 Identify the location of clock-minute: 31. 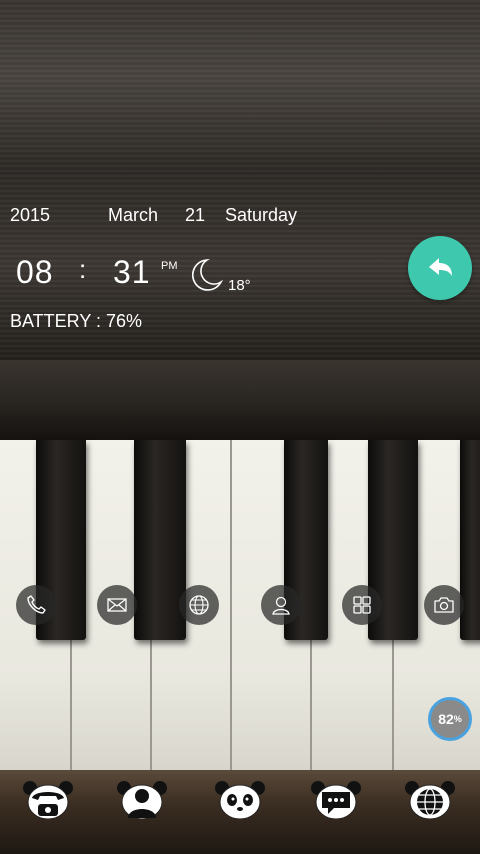
(132, 272).